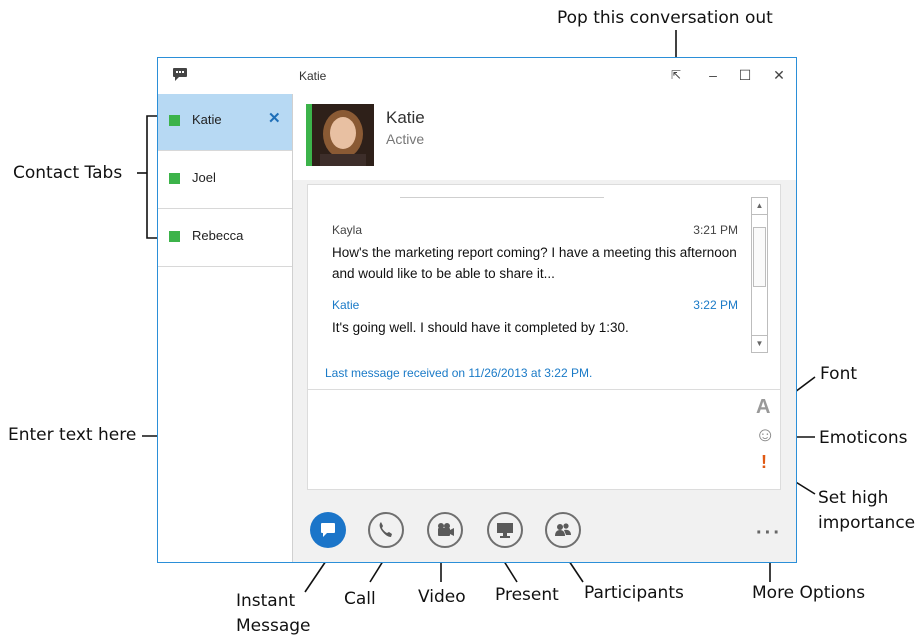  What do you see at coordinates (866, 510) in the screenshot?
I see `callout-set-high-importance: Set high importance` at bounding box center [866, 510].